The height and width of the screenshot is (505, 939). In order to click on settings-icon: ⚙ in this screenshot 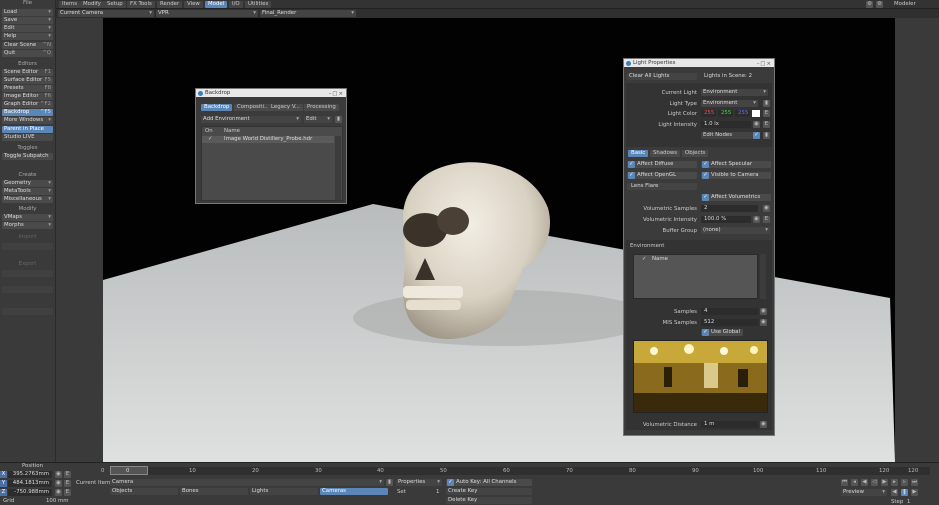, I will do `click(879, 4)`.